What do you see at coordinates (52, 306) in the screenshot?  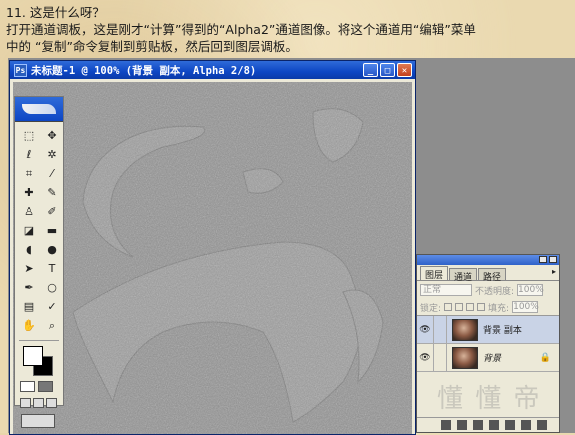 I see `eyedropper-tool-icon: ✓` at bounding box center [52, 306].